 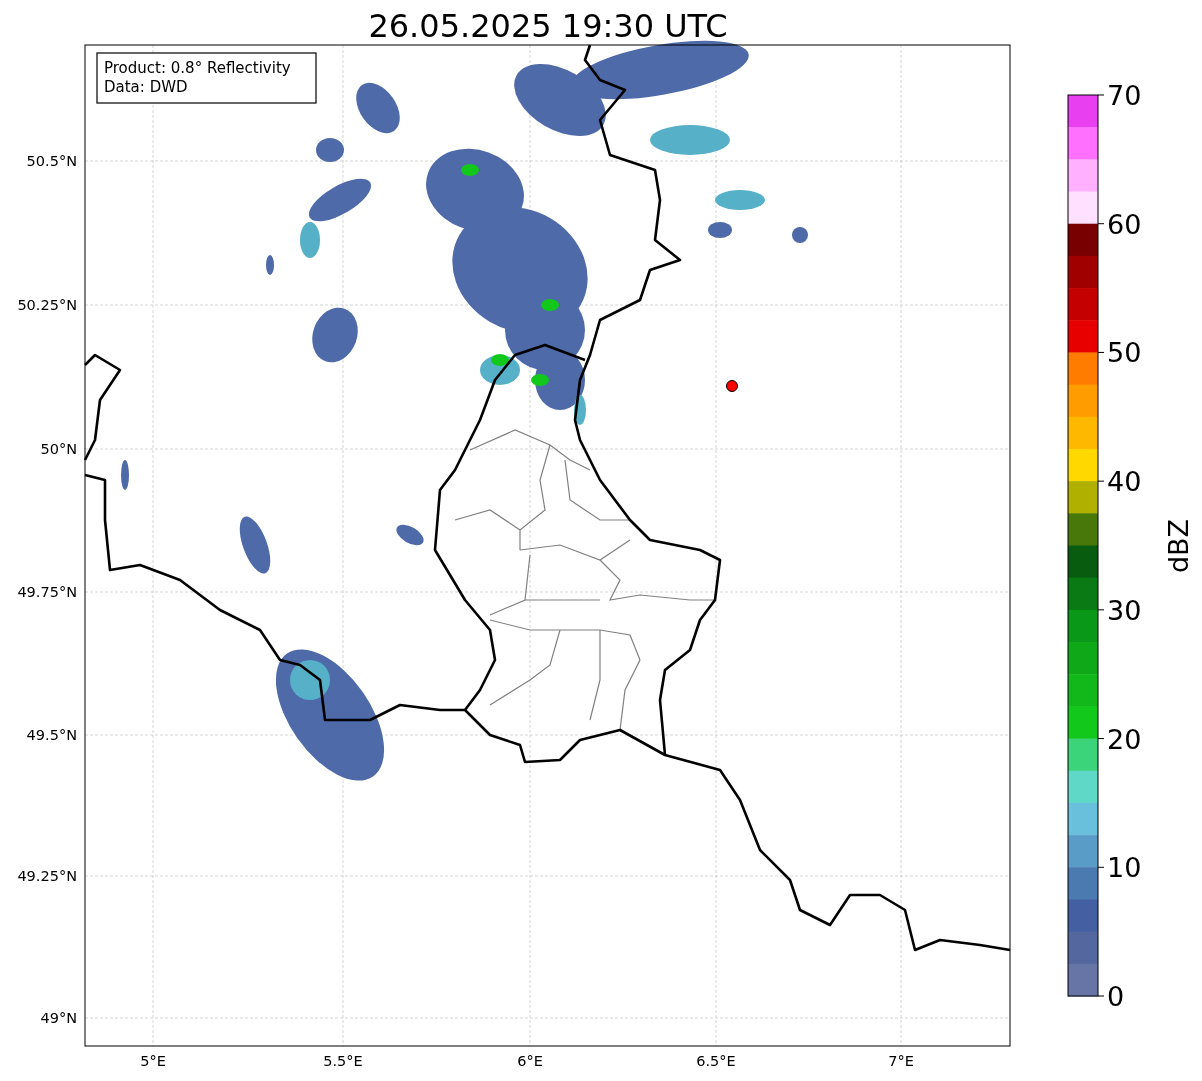 I want to click on colorbar-tick-label: 40, so click(x=1124, y=482).